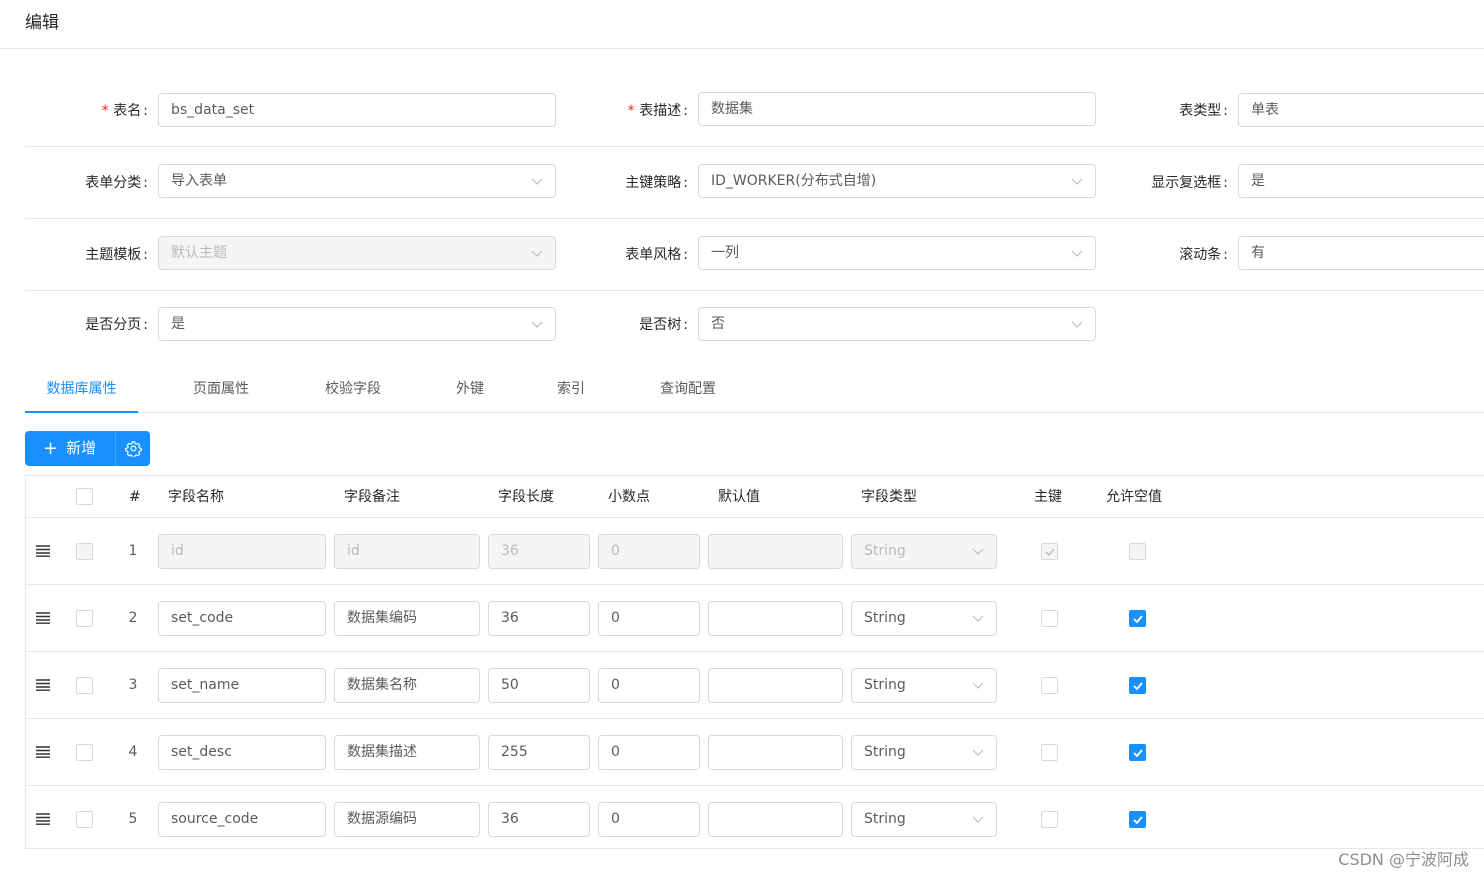  I want to click on tab-bar: 数据库属性 页面属性 校验字段 外键 索引 查询配置, so click(754, 390).